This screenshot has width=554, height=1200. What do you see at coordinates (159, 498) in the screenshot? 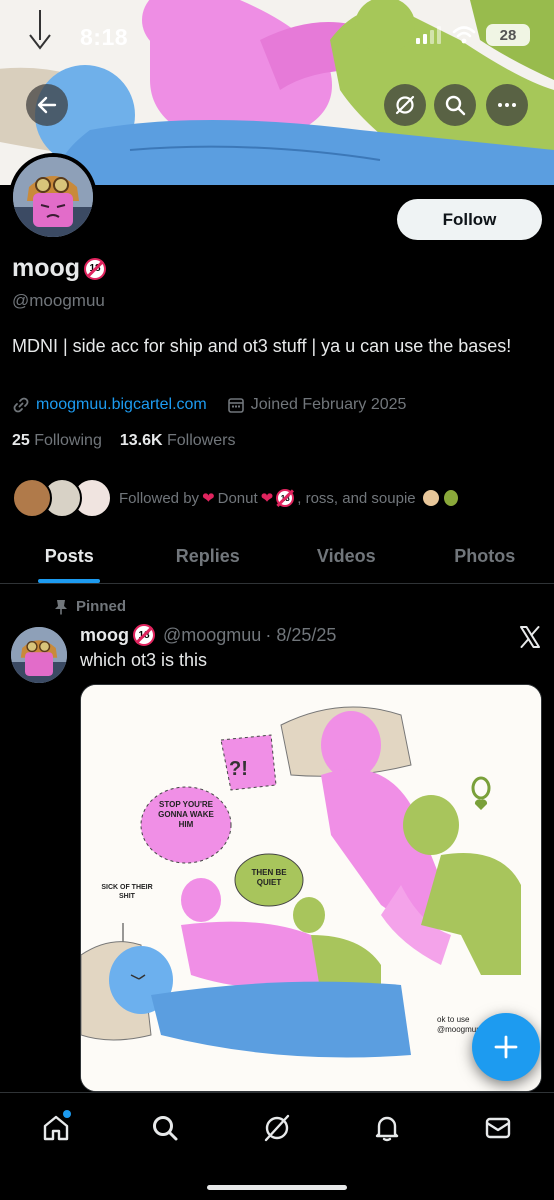
I see `followed-by-prefix: Followed by` at bounding box center [159, 498].